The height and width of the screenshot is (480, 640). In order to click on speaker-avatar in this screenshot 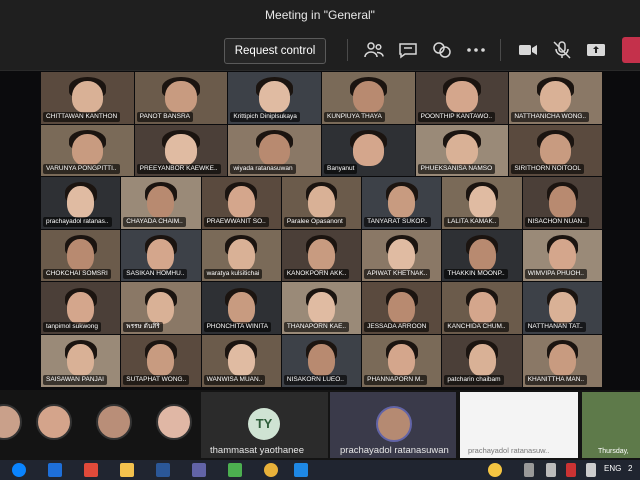, I will do `click(394, 424)`.